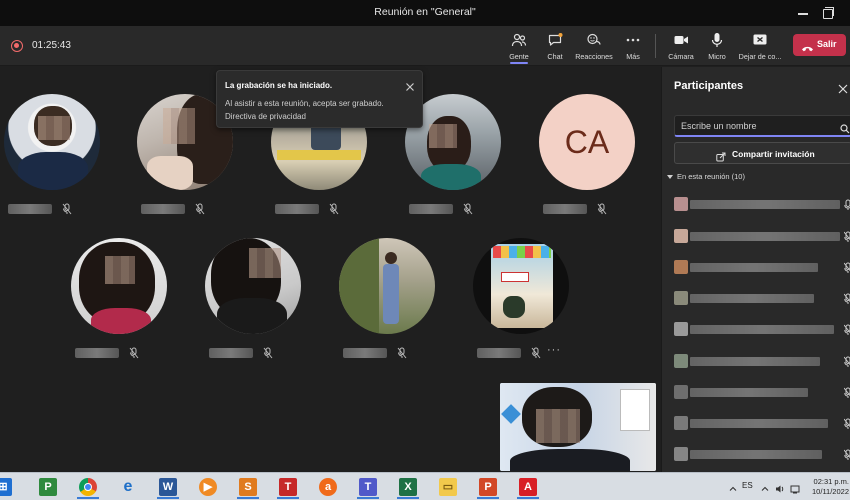  Describe the element at coordinates (408, 487) in the screenshot. I see `taskbar-app: X` at that location.